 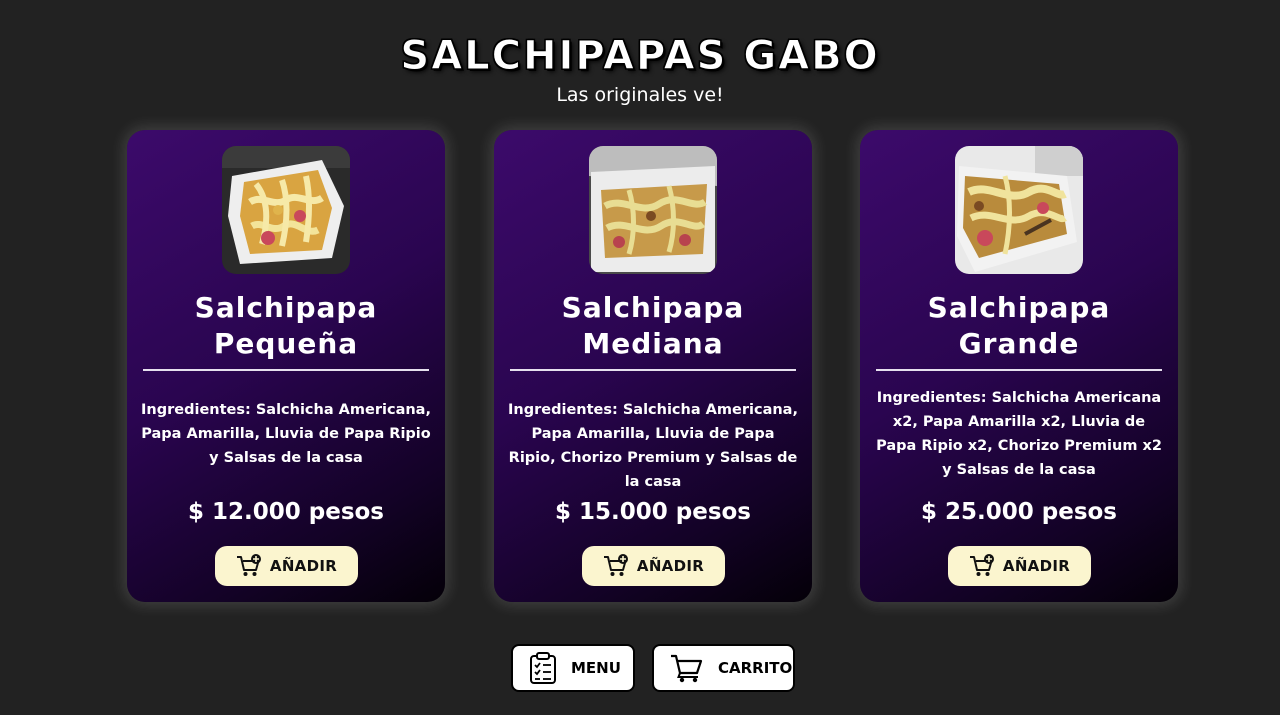 What do you see at coordinates (1019, 343) in the screenshot?
I see `product-title-line2: Grande` at bounding box center [1019, 343].